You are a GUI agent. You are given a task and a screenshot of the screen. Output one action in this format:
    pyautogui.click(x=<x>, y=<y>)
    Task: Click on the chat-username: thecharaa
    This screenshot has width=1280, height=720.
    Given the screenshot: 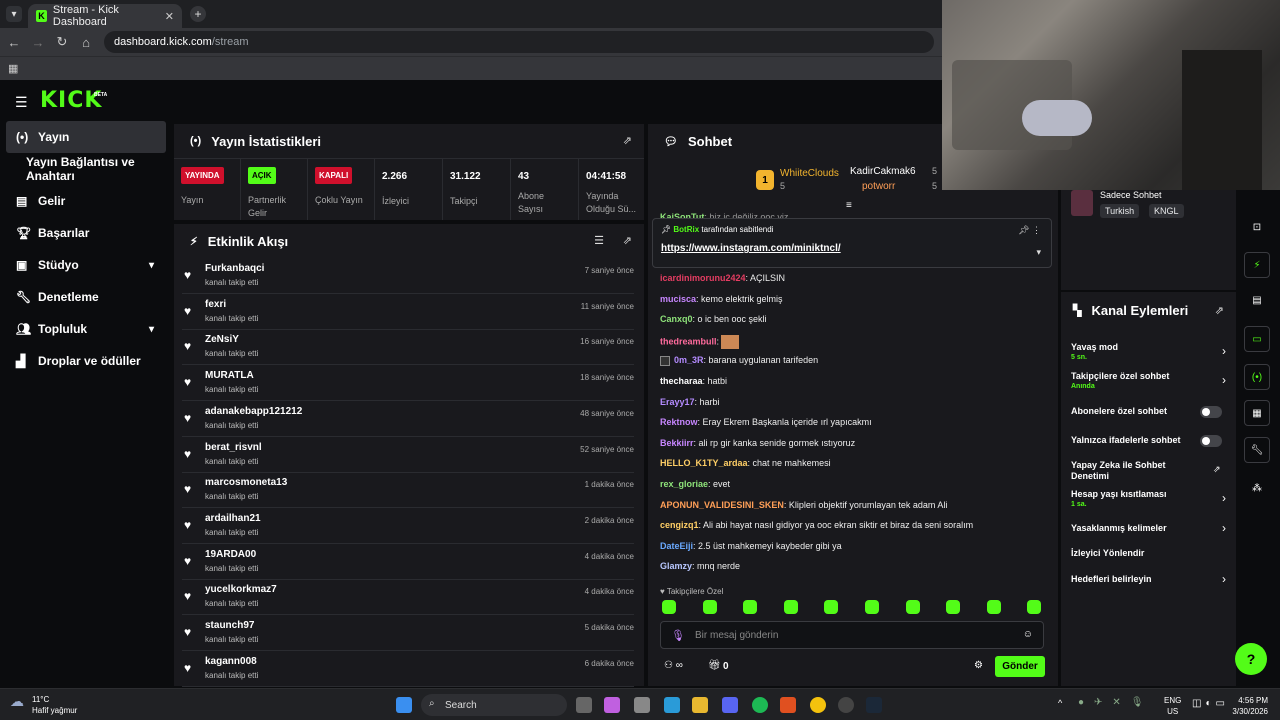 What is the action you would take?
    pyautogui.click(x=681, y=381)
    